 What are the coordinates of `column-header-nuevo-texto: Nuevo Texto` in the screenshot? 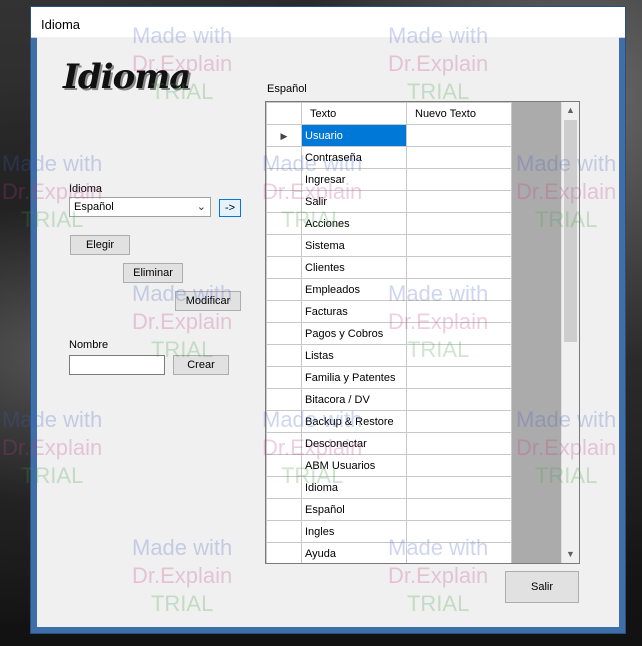 It's located at (459, 113).